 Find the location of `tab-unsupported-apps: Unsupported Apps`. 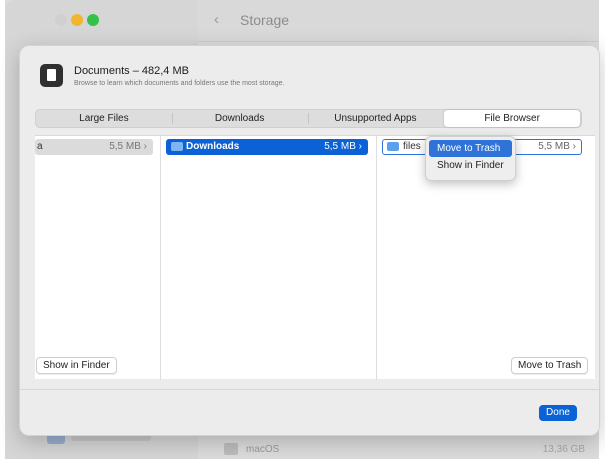

tab-unsupported-apps: Unsupported Apps is located at coordinates (375, 118).